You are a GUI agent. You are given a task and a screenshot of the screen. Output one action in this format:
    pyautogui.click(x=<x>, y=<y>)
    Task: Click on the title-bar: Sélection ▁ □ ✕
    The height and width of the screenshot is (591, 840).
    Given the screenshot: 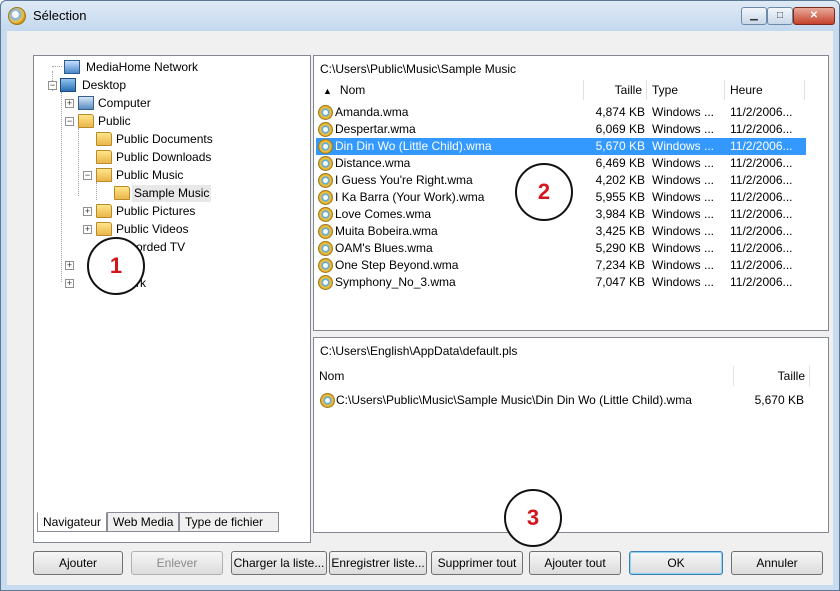 What is the action you would take?
    pyautogui.click(x=420, y=16)
    